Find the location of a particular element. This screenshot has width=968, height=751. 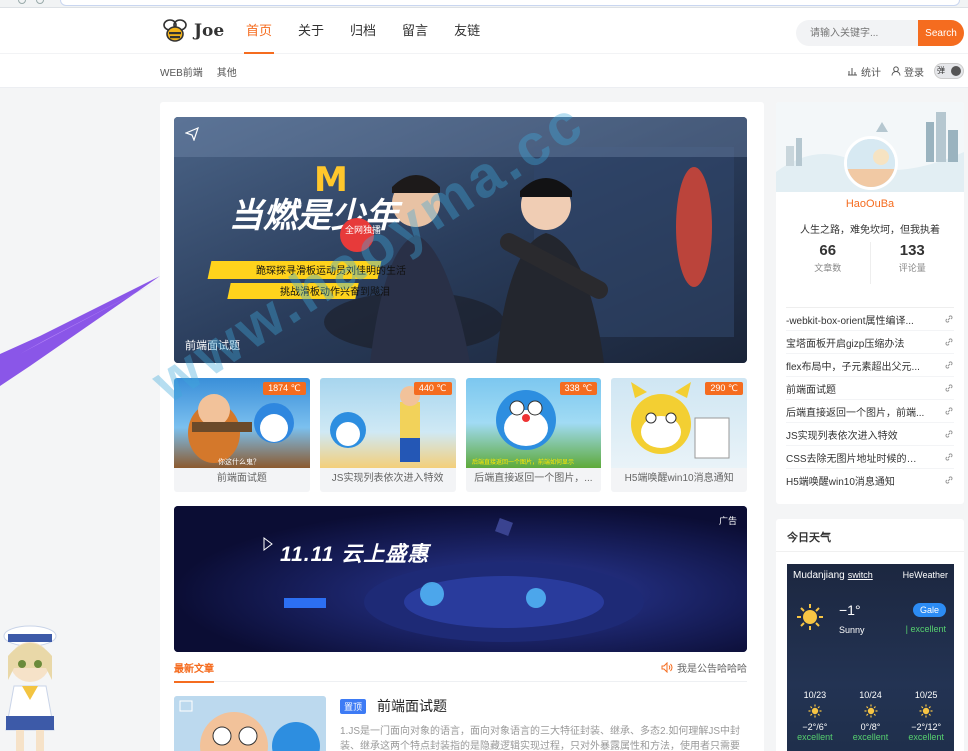

list-item: JS实现列表依次进入特效 is located at coordinates (870, 433).